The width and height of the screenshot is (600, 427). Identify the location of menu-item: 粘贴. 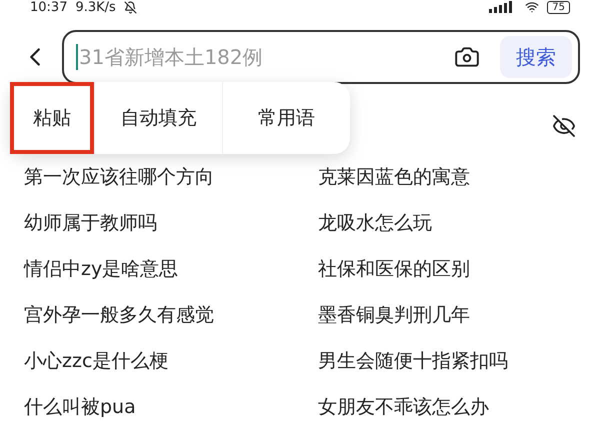
(52, 118).